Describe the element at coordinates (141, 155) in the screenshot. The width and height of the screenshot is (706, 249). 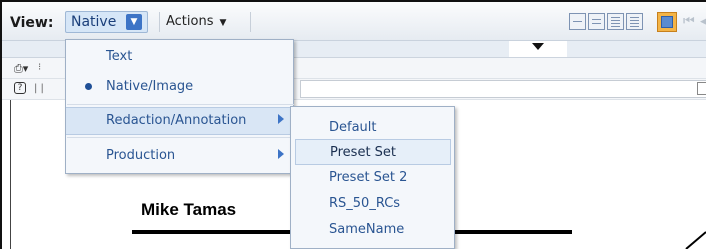
I see `menu-item-label: Production` at that location.